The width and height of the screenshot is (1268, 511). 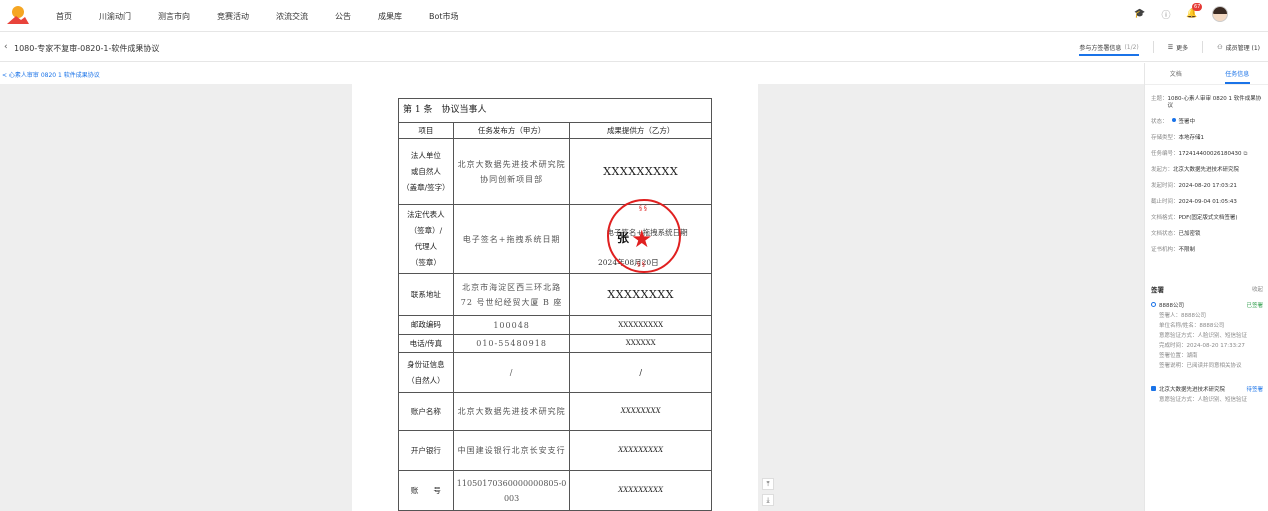 What do you see at coordinates (426, 372) in the screenshot?
I see `row-label: 身份证信息 （自然人）` at bounding box center [426, 372].